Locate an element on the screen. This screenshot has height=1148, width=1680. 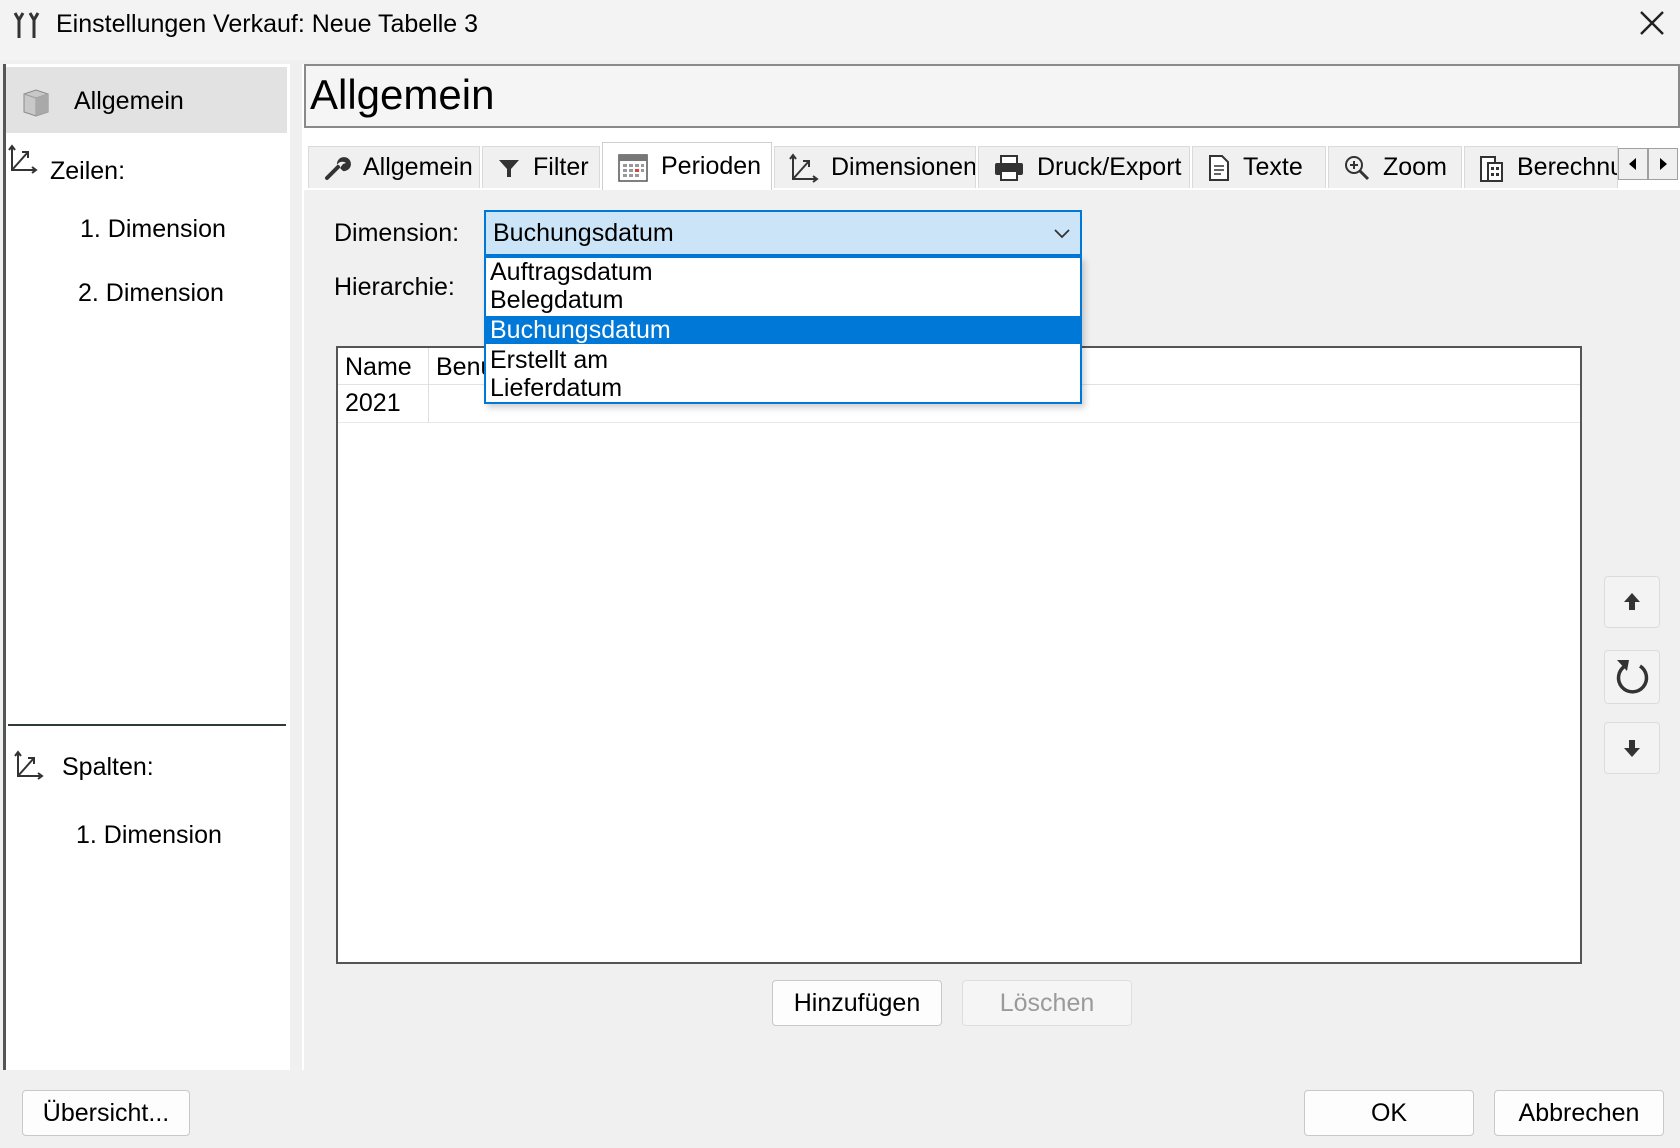
tab-scroll-right-button is located at coordinates (1663, 164).